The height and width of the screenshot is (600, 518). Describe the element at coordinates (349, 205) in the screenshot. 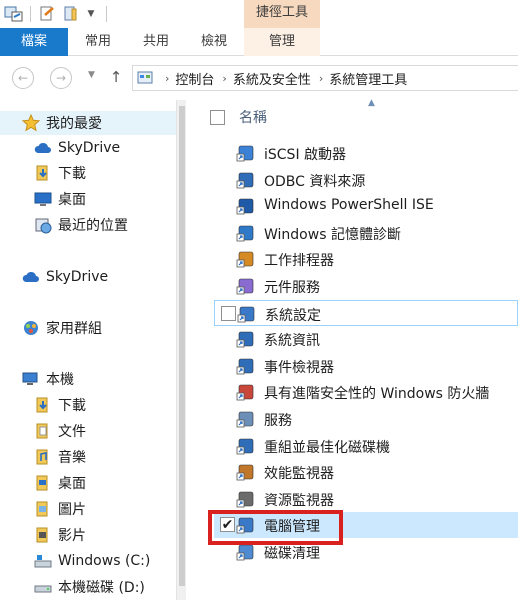

I see `file-item-label: Windows PowerShell ISE` at that location.